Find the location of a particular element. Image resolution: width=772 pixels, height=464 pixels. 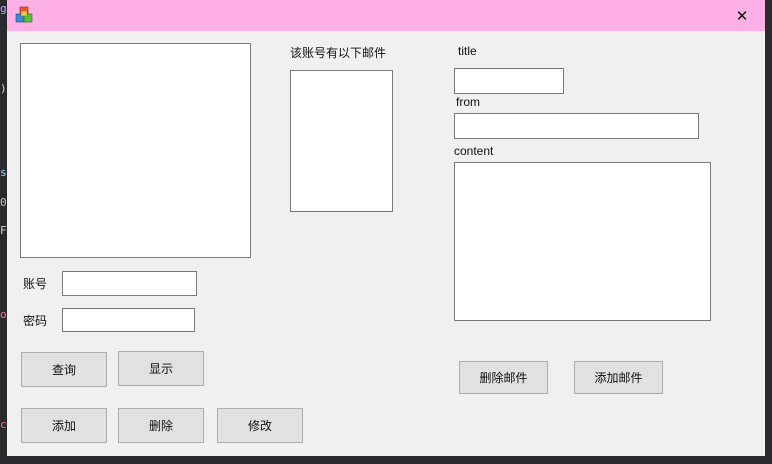

from-label: from is located at coordinates (468, 102).